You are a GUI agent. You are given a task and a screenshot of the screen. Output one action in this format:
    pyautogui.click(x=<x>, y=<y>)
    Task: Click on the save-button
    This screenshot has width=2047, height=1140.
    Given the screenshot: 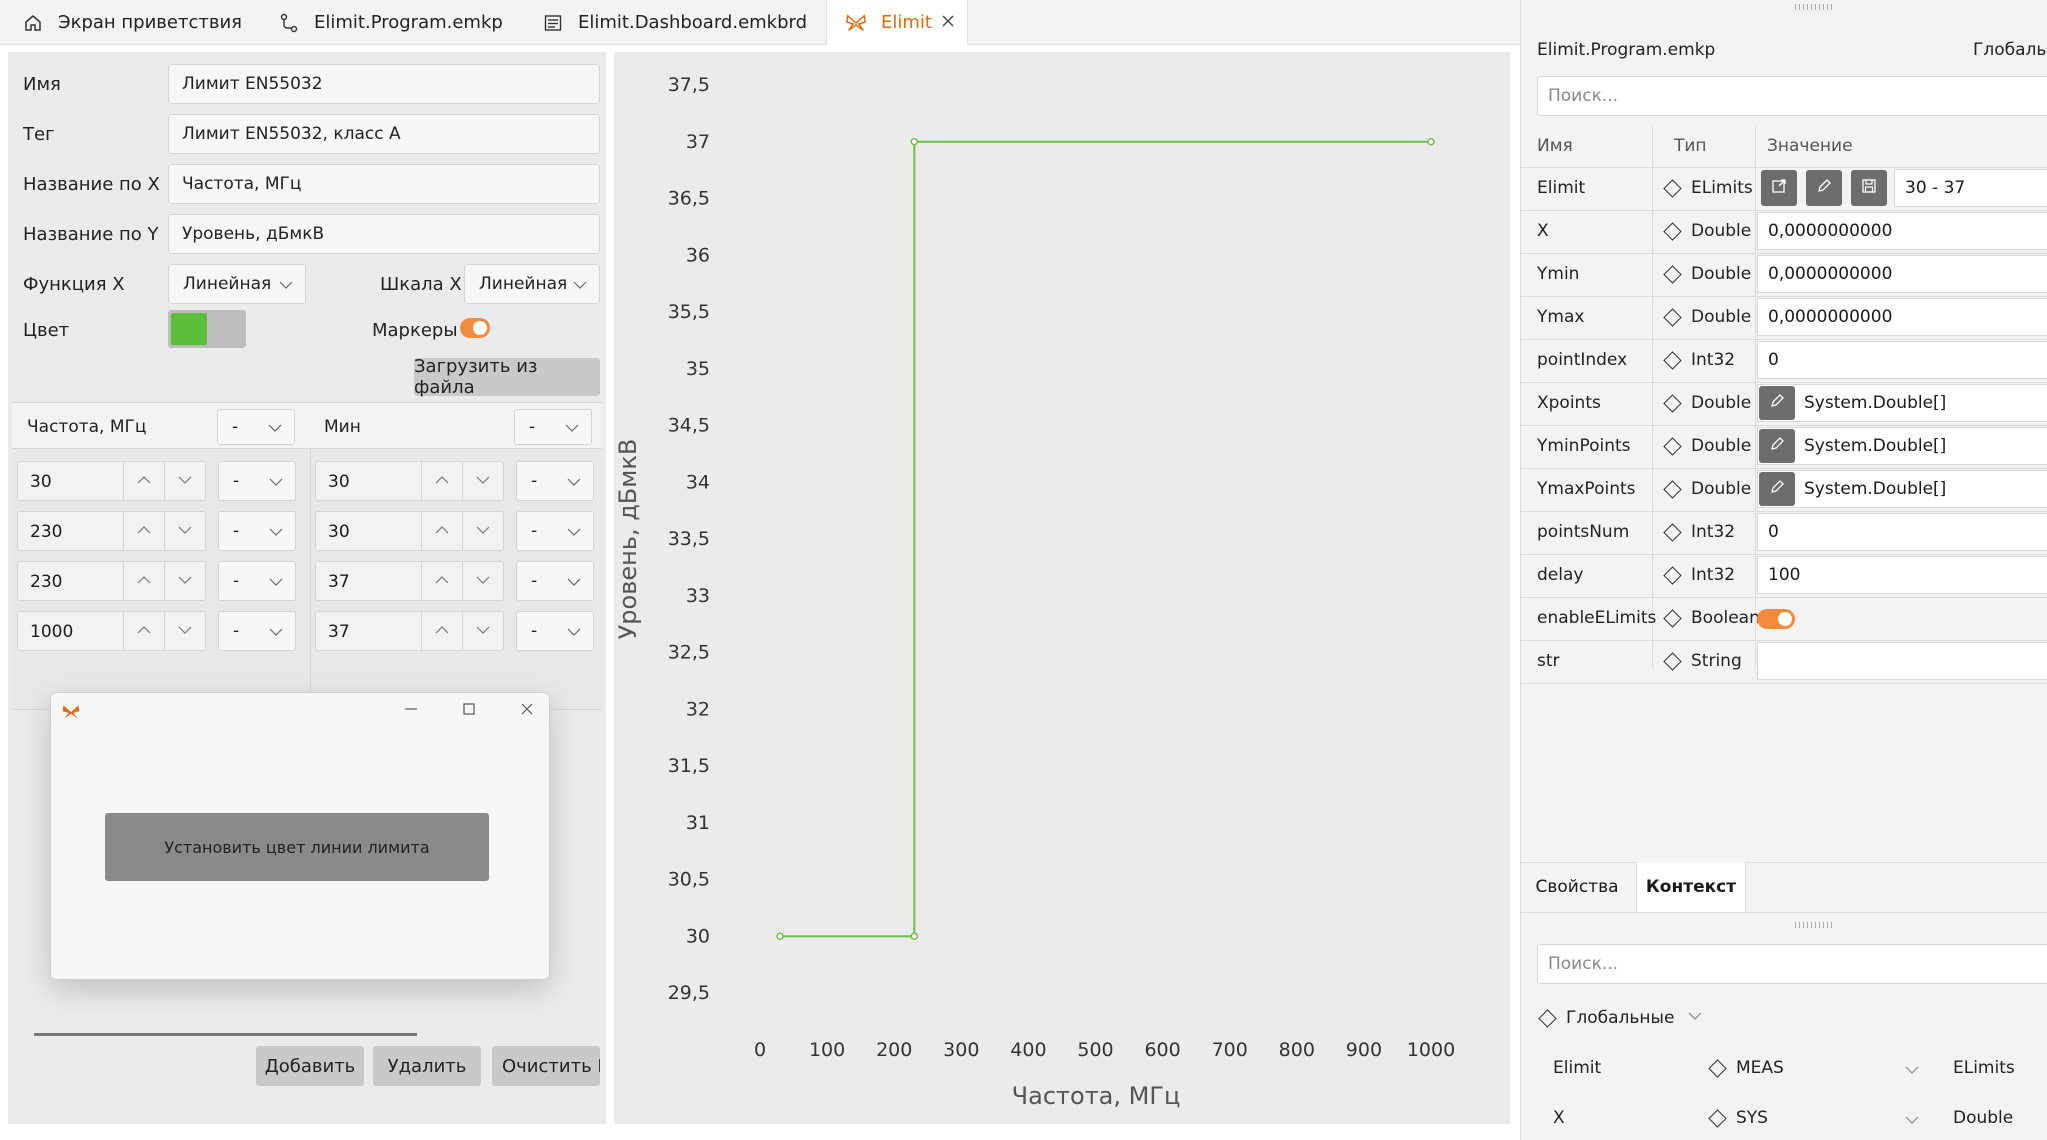 What is the action you would take?
    pyautogui.click(x=1869, y=188)
    